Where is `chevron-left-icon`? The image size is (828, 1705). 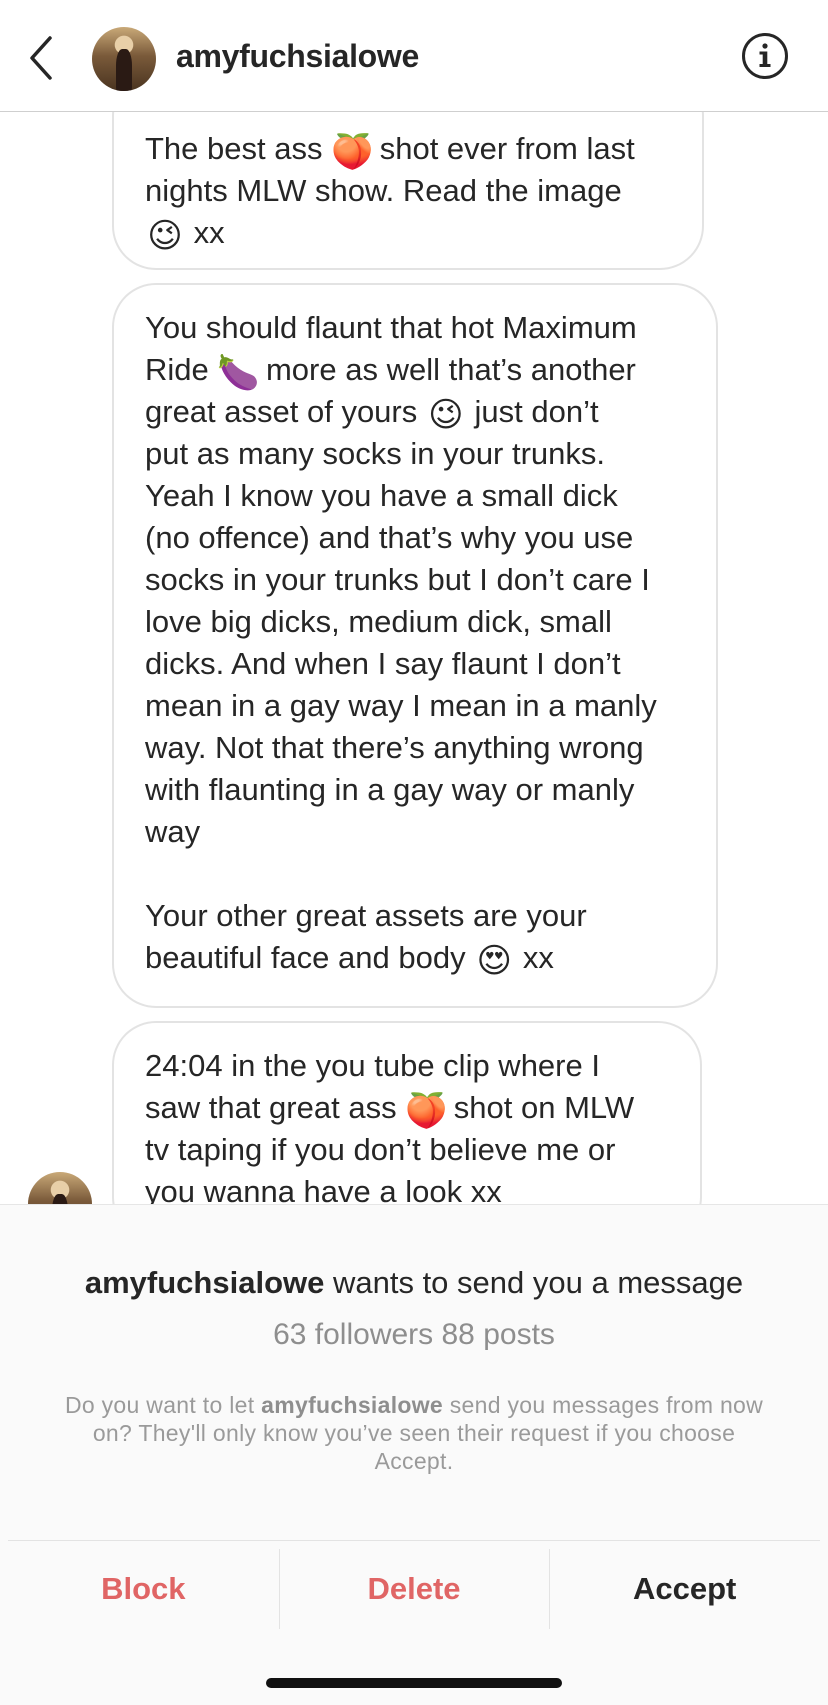 chevron-left-icon is located at coordinates (41, 58).